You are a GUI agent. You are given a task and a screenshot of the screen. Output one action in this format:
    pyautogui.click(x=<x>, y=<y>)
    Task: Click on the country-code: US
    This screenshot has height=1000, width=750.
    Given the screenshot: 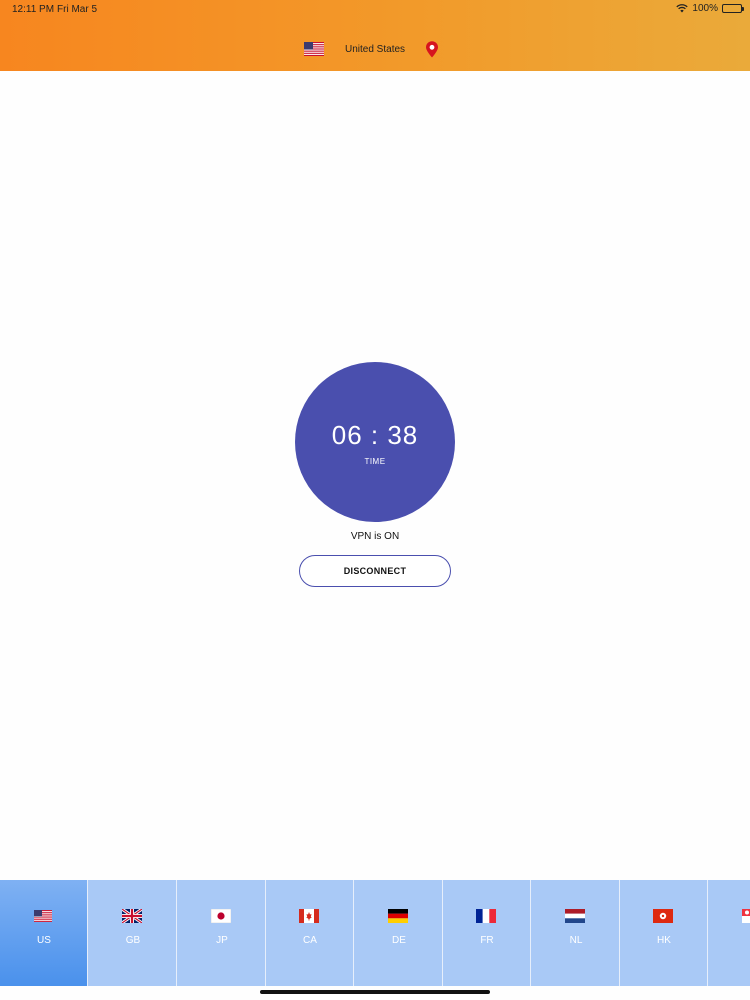 What is the action you would take?
    pyautogui.click(x=44, y=940)
    